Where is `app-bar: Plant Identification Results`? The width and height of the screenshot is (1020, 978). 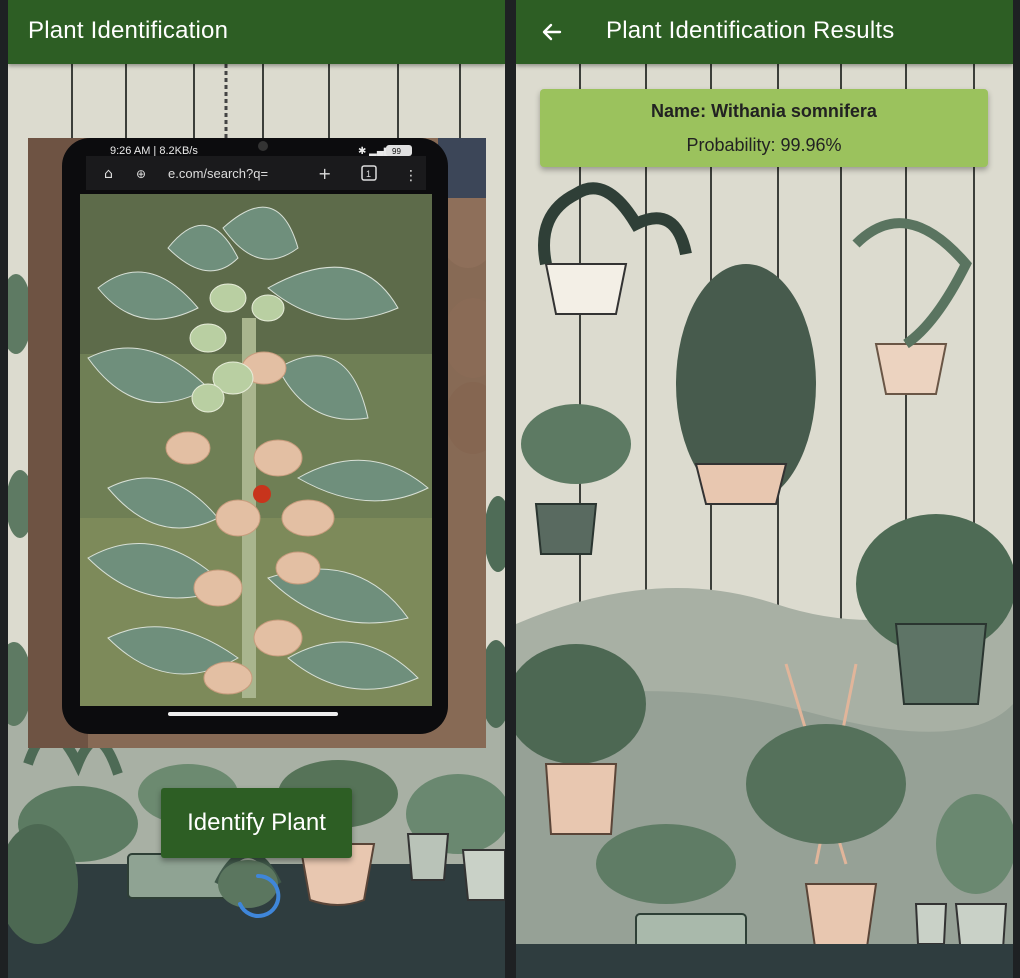
app-bar: Plant Identification Results is located at coordinates (764, 32).